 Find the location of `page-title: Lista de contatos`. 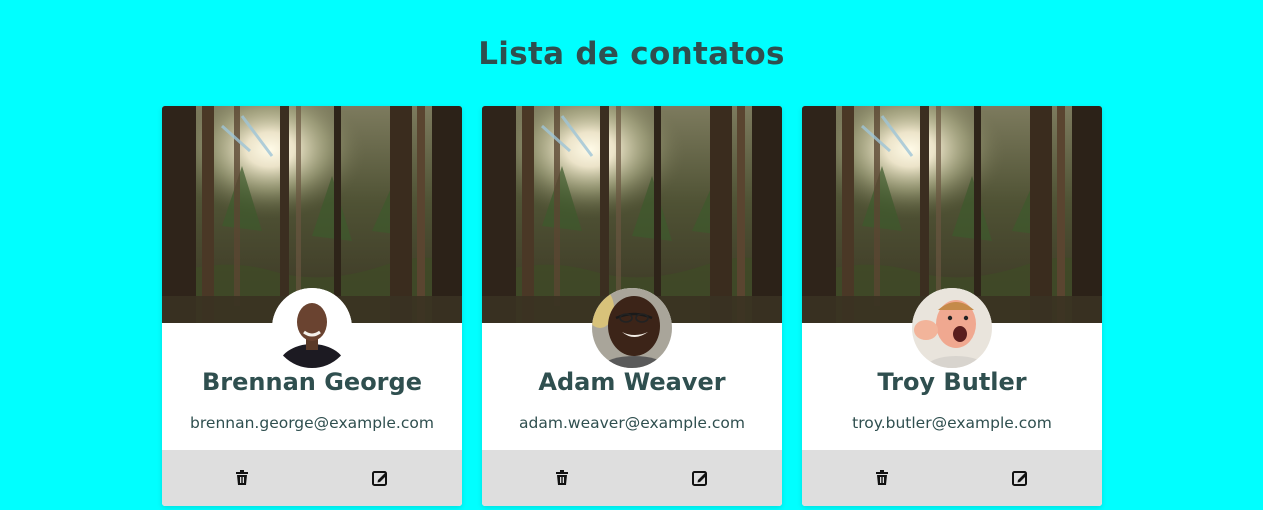

page-title: Lista de contatos is located at coordinates (631, 54).